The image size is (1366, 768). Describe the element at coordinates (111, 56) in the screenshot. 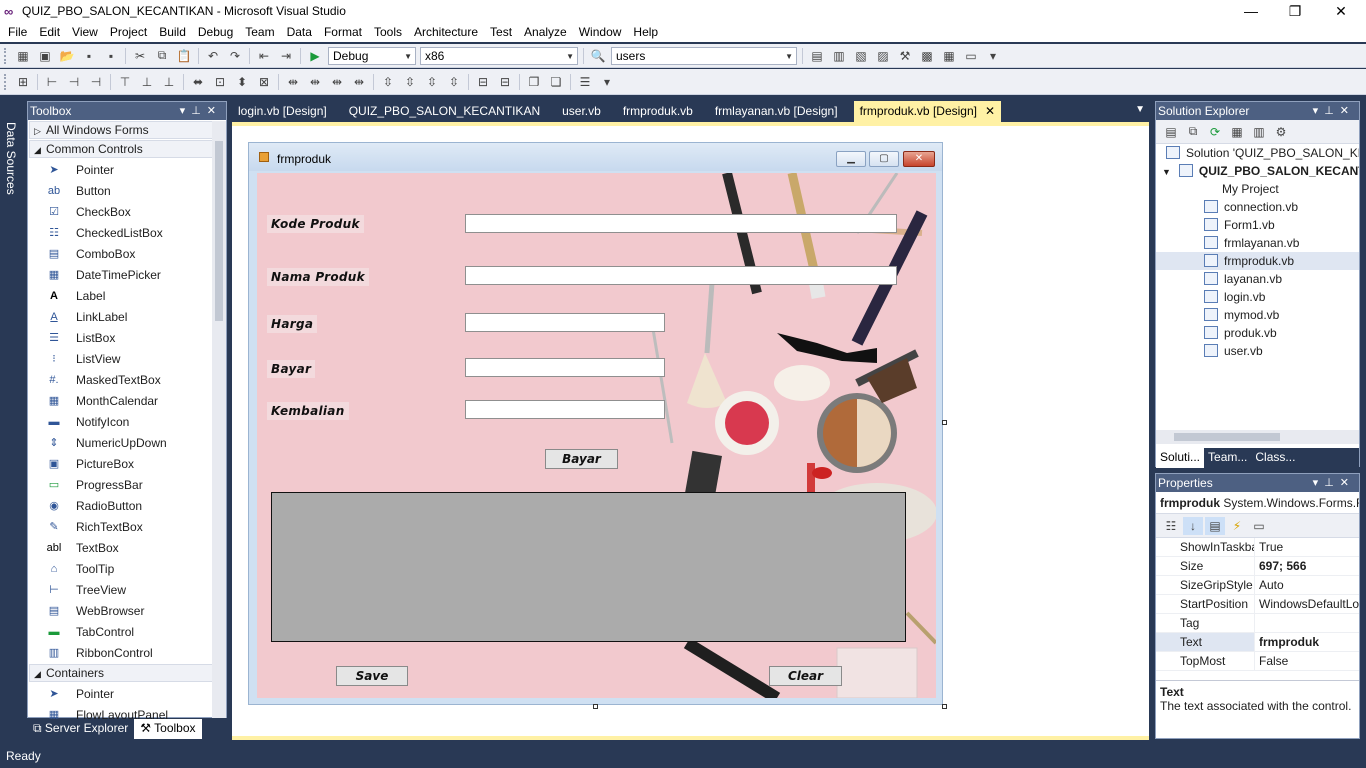

I see `save-all-icon: ▪` at that location.